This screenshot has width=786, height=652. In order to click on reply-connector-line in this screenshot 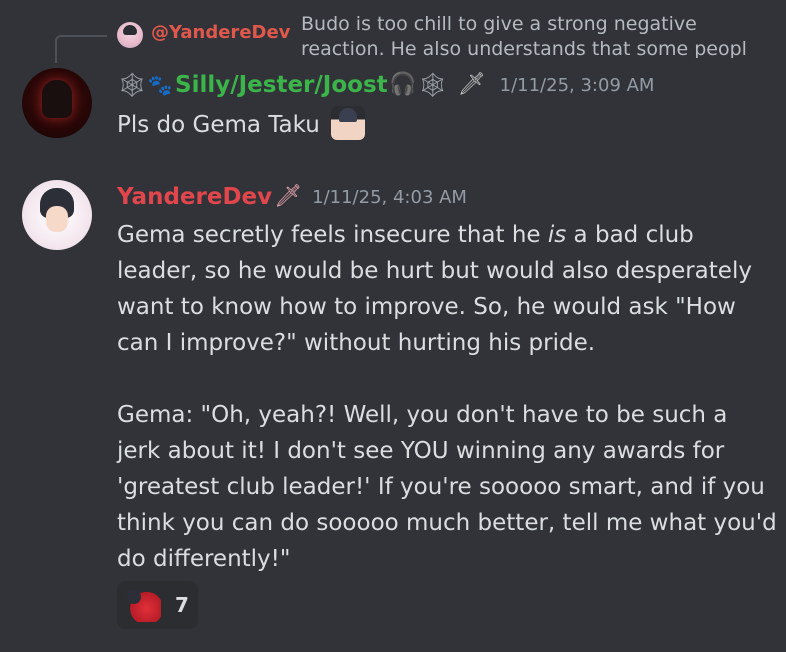, I will do `click(81, 49)`.